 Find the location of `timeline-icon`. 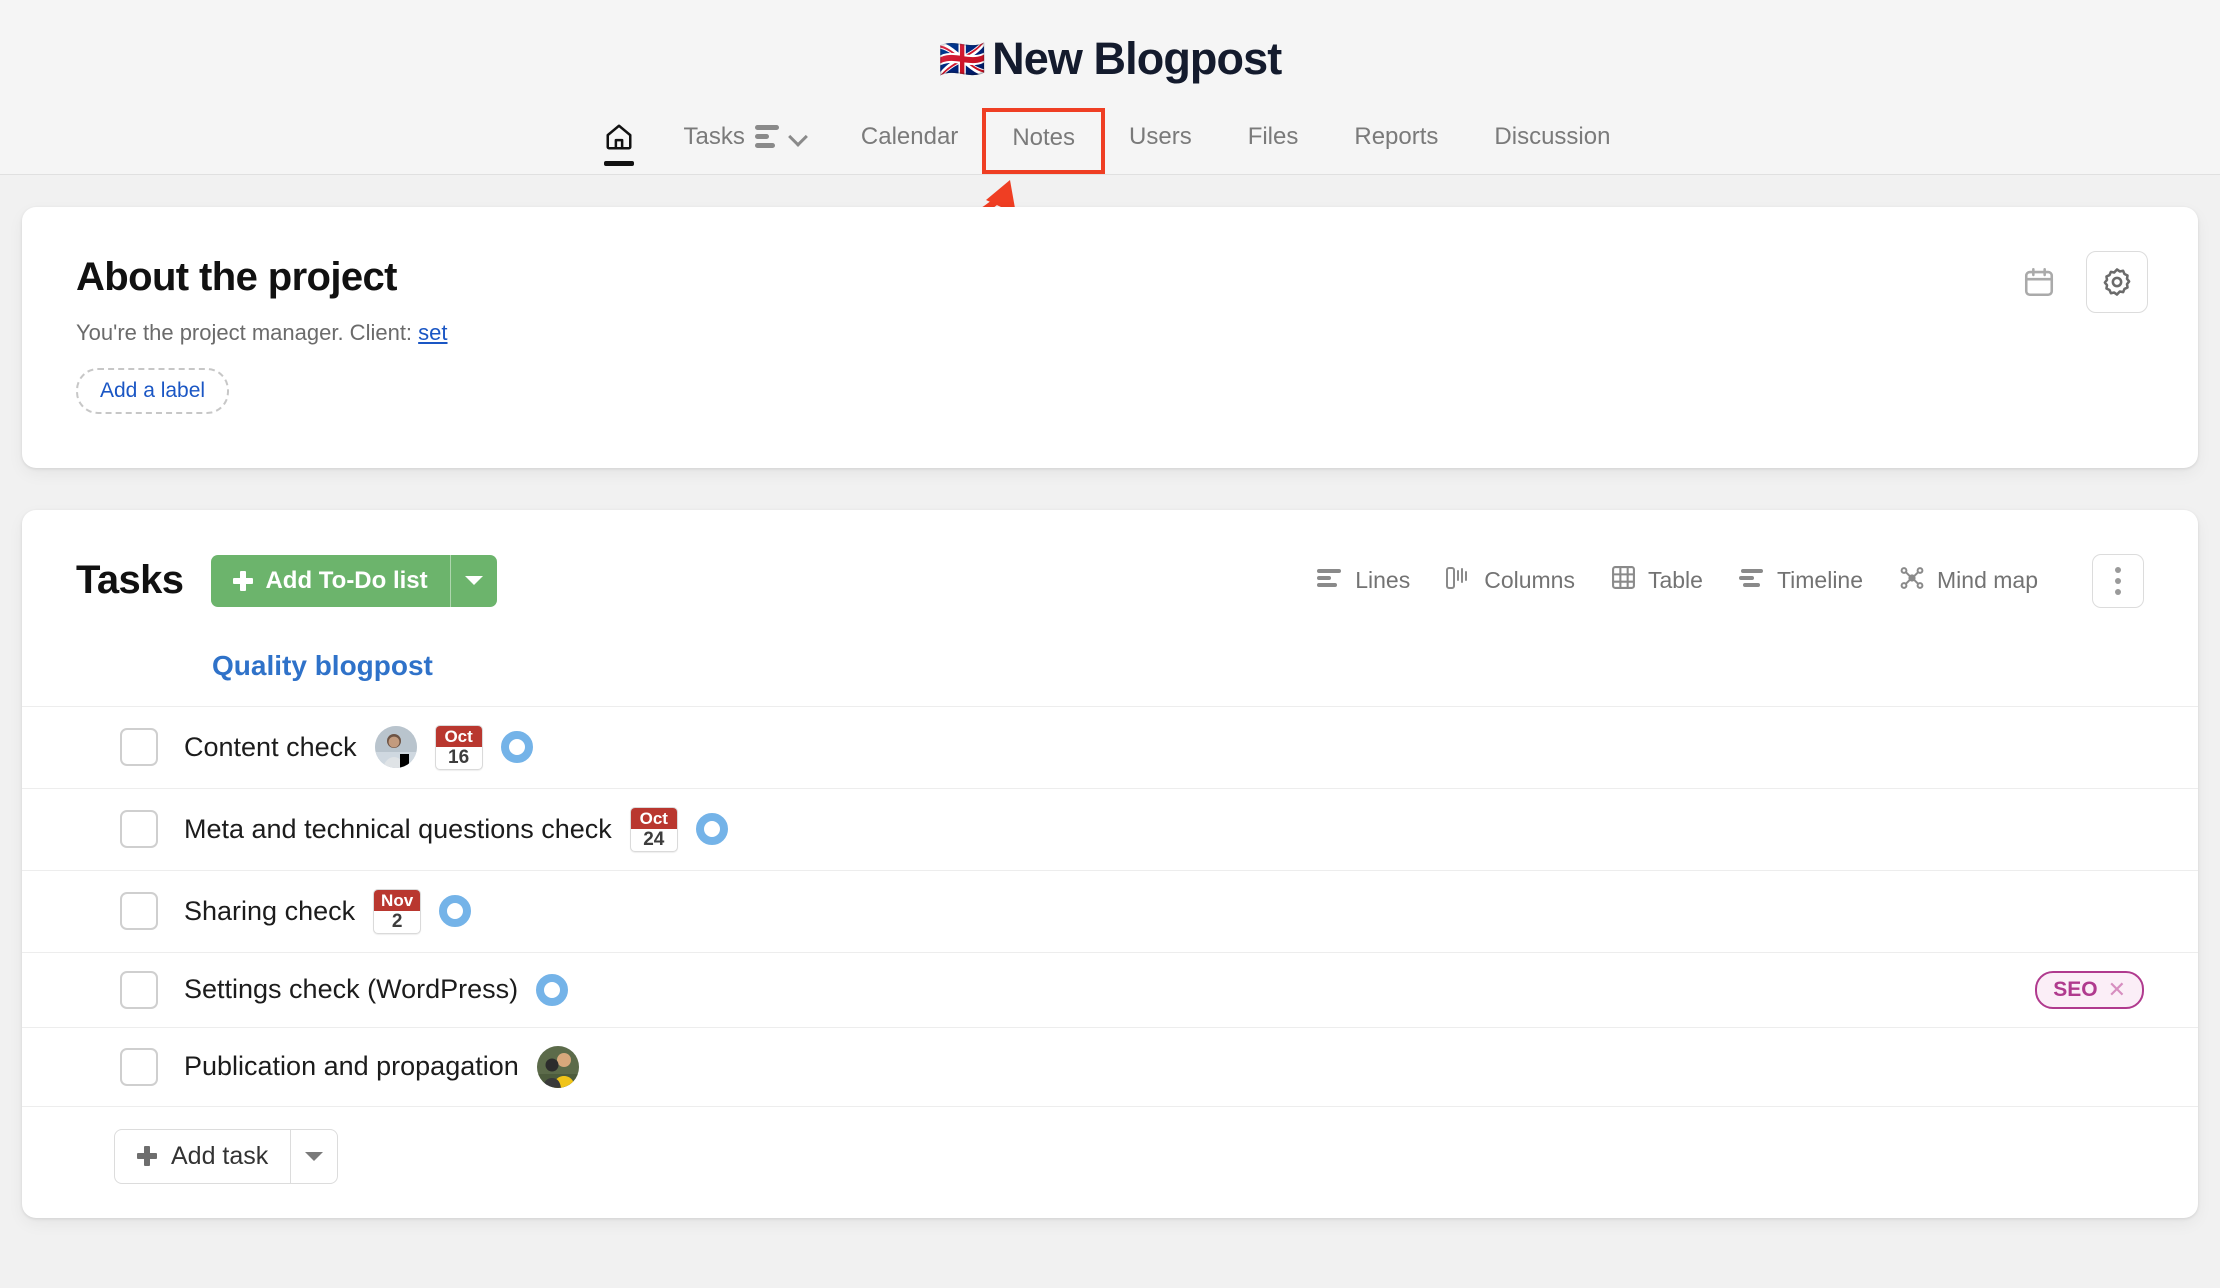

timeline-icon is located at coordinates (1751, 581).